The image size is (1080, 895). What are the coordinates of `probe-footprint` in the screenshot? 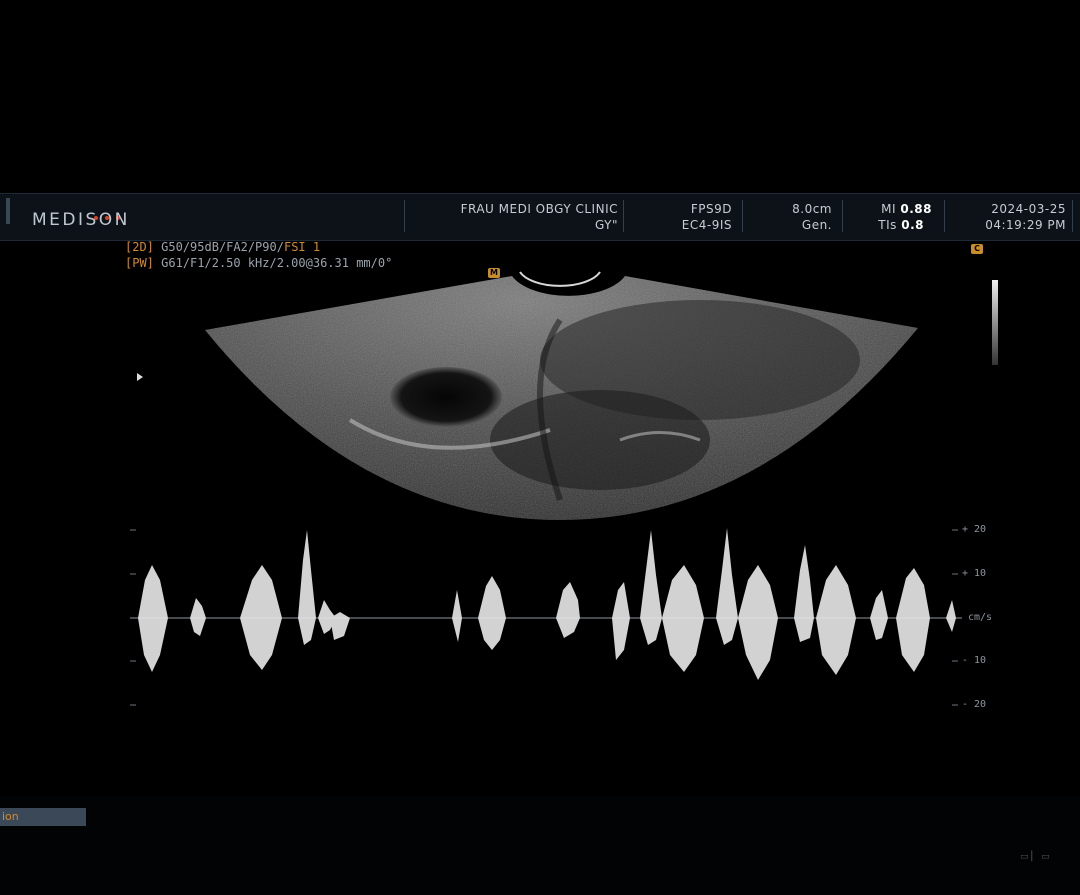 It's located at (560, 272).